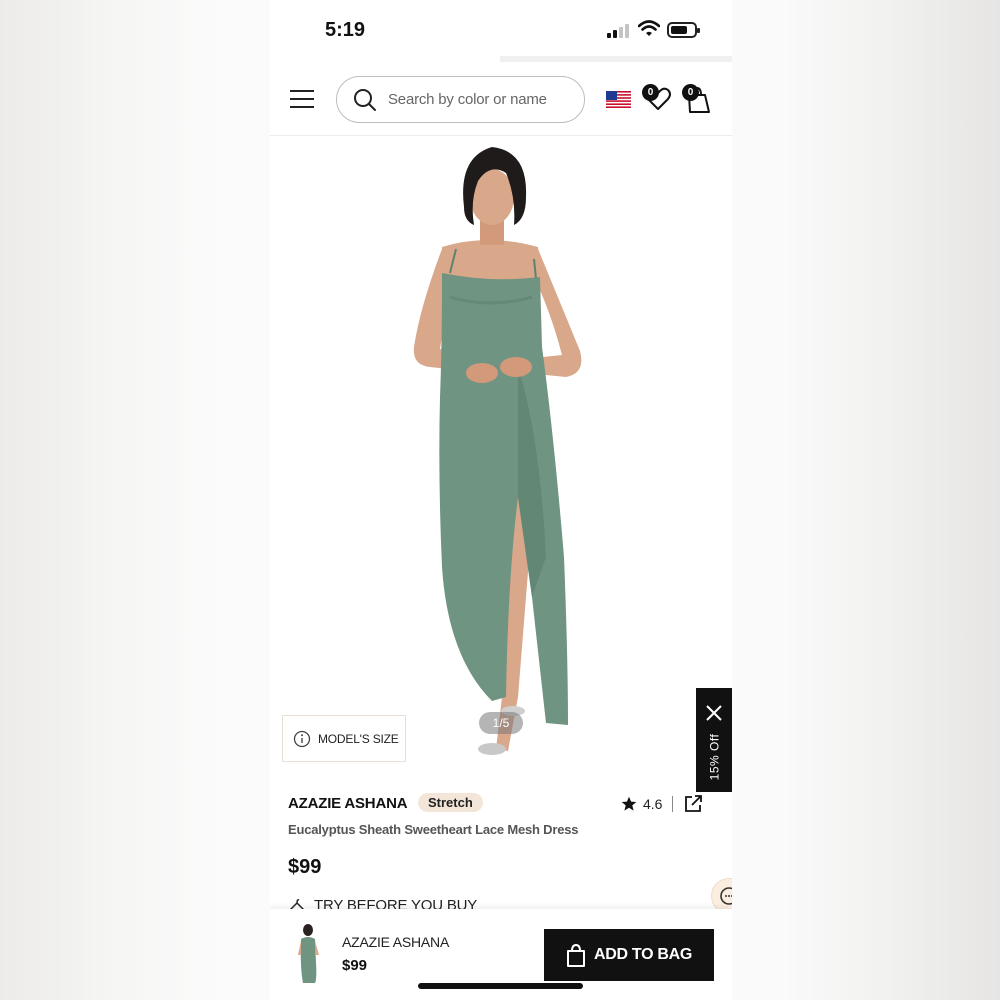  I want to click on us-flag-icon, so click(618, 99).